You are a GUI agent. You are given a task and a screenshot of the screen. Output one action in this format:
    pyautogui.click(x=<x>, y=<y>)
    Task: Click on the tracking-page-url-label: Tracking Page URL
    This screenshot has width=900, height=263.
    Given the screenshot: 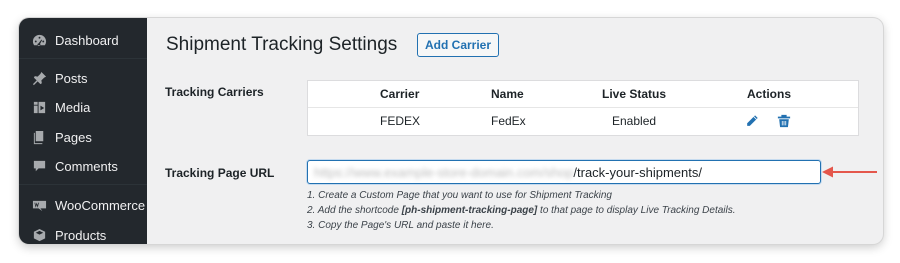 What is the action you would take?
    pyautogui.click(x=220, y=173)
    